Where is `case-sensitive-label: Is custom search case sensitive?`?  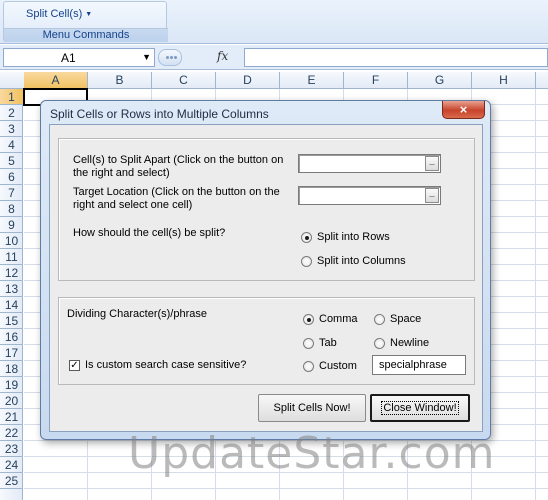
case-sensitive-label: Is custom search case sensitive? is located at coordinates (166, 365).